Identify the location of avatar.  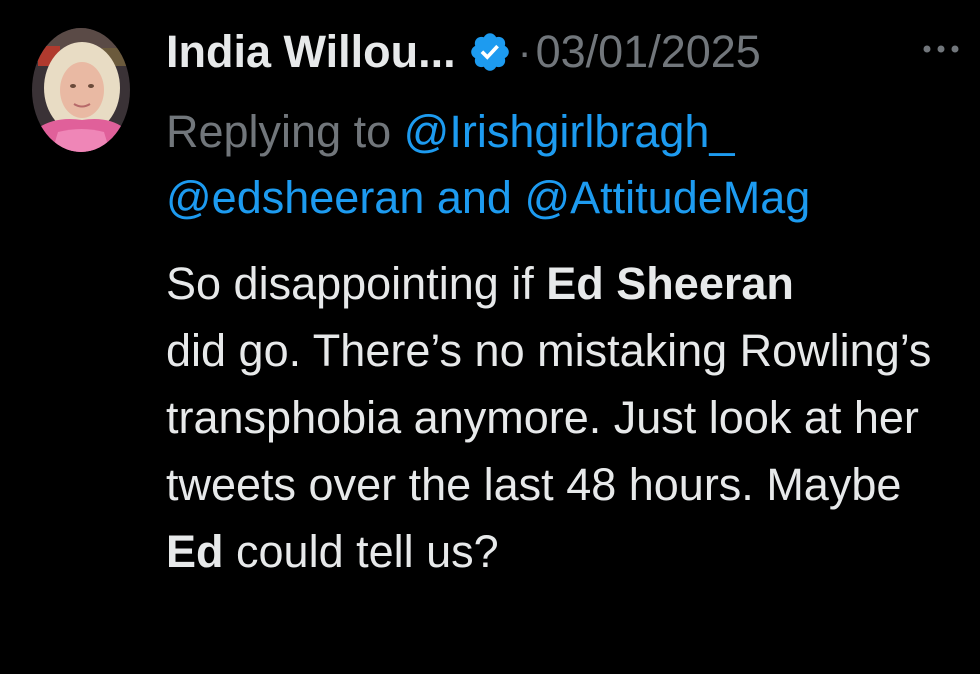
(81, 90).